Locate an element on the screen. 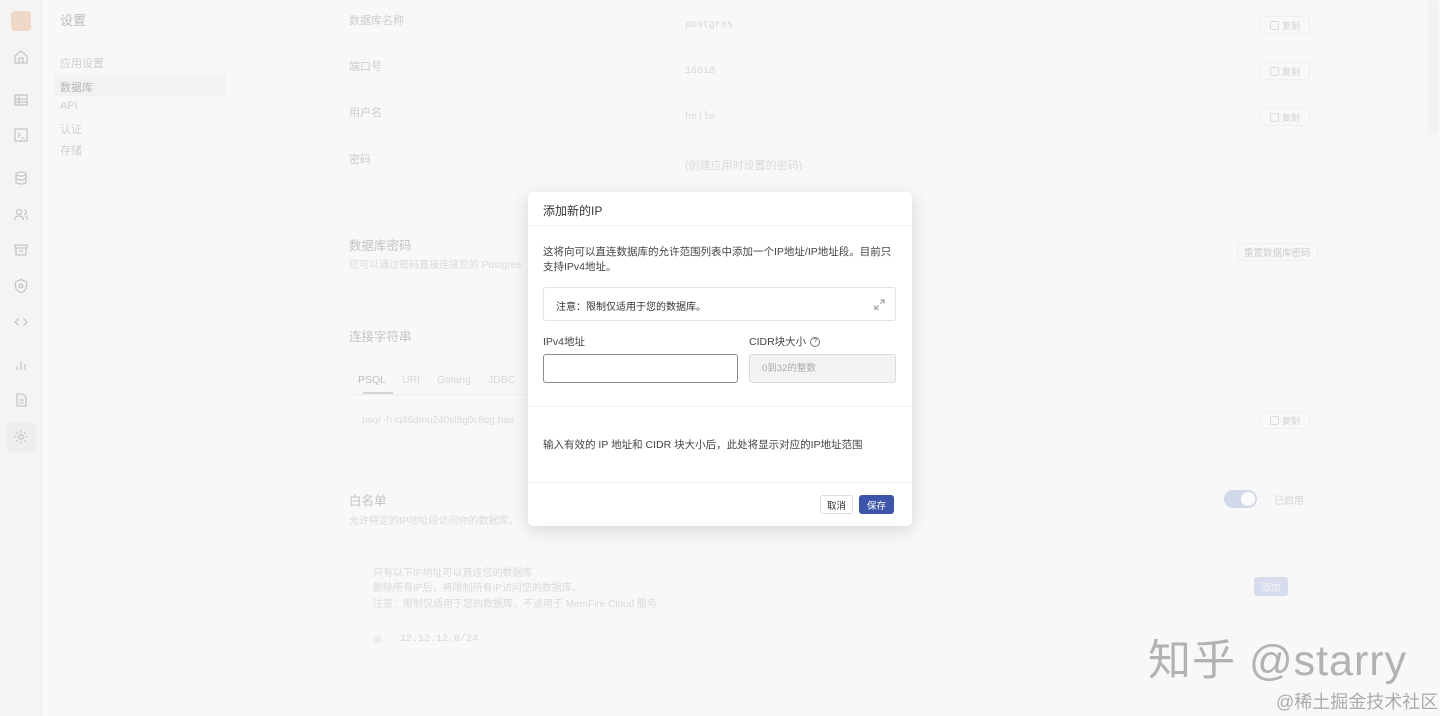  ipv4-input is located at coordinates (640, 368).